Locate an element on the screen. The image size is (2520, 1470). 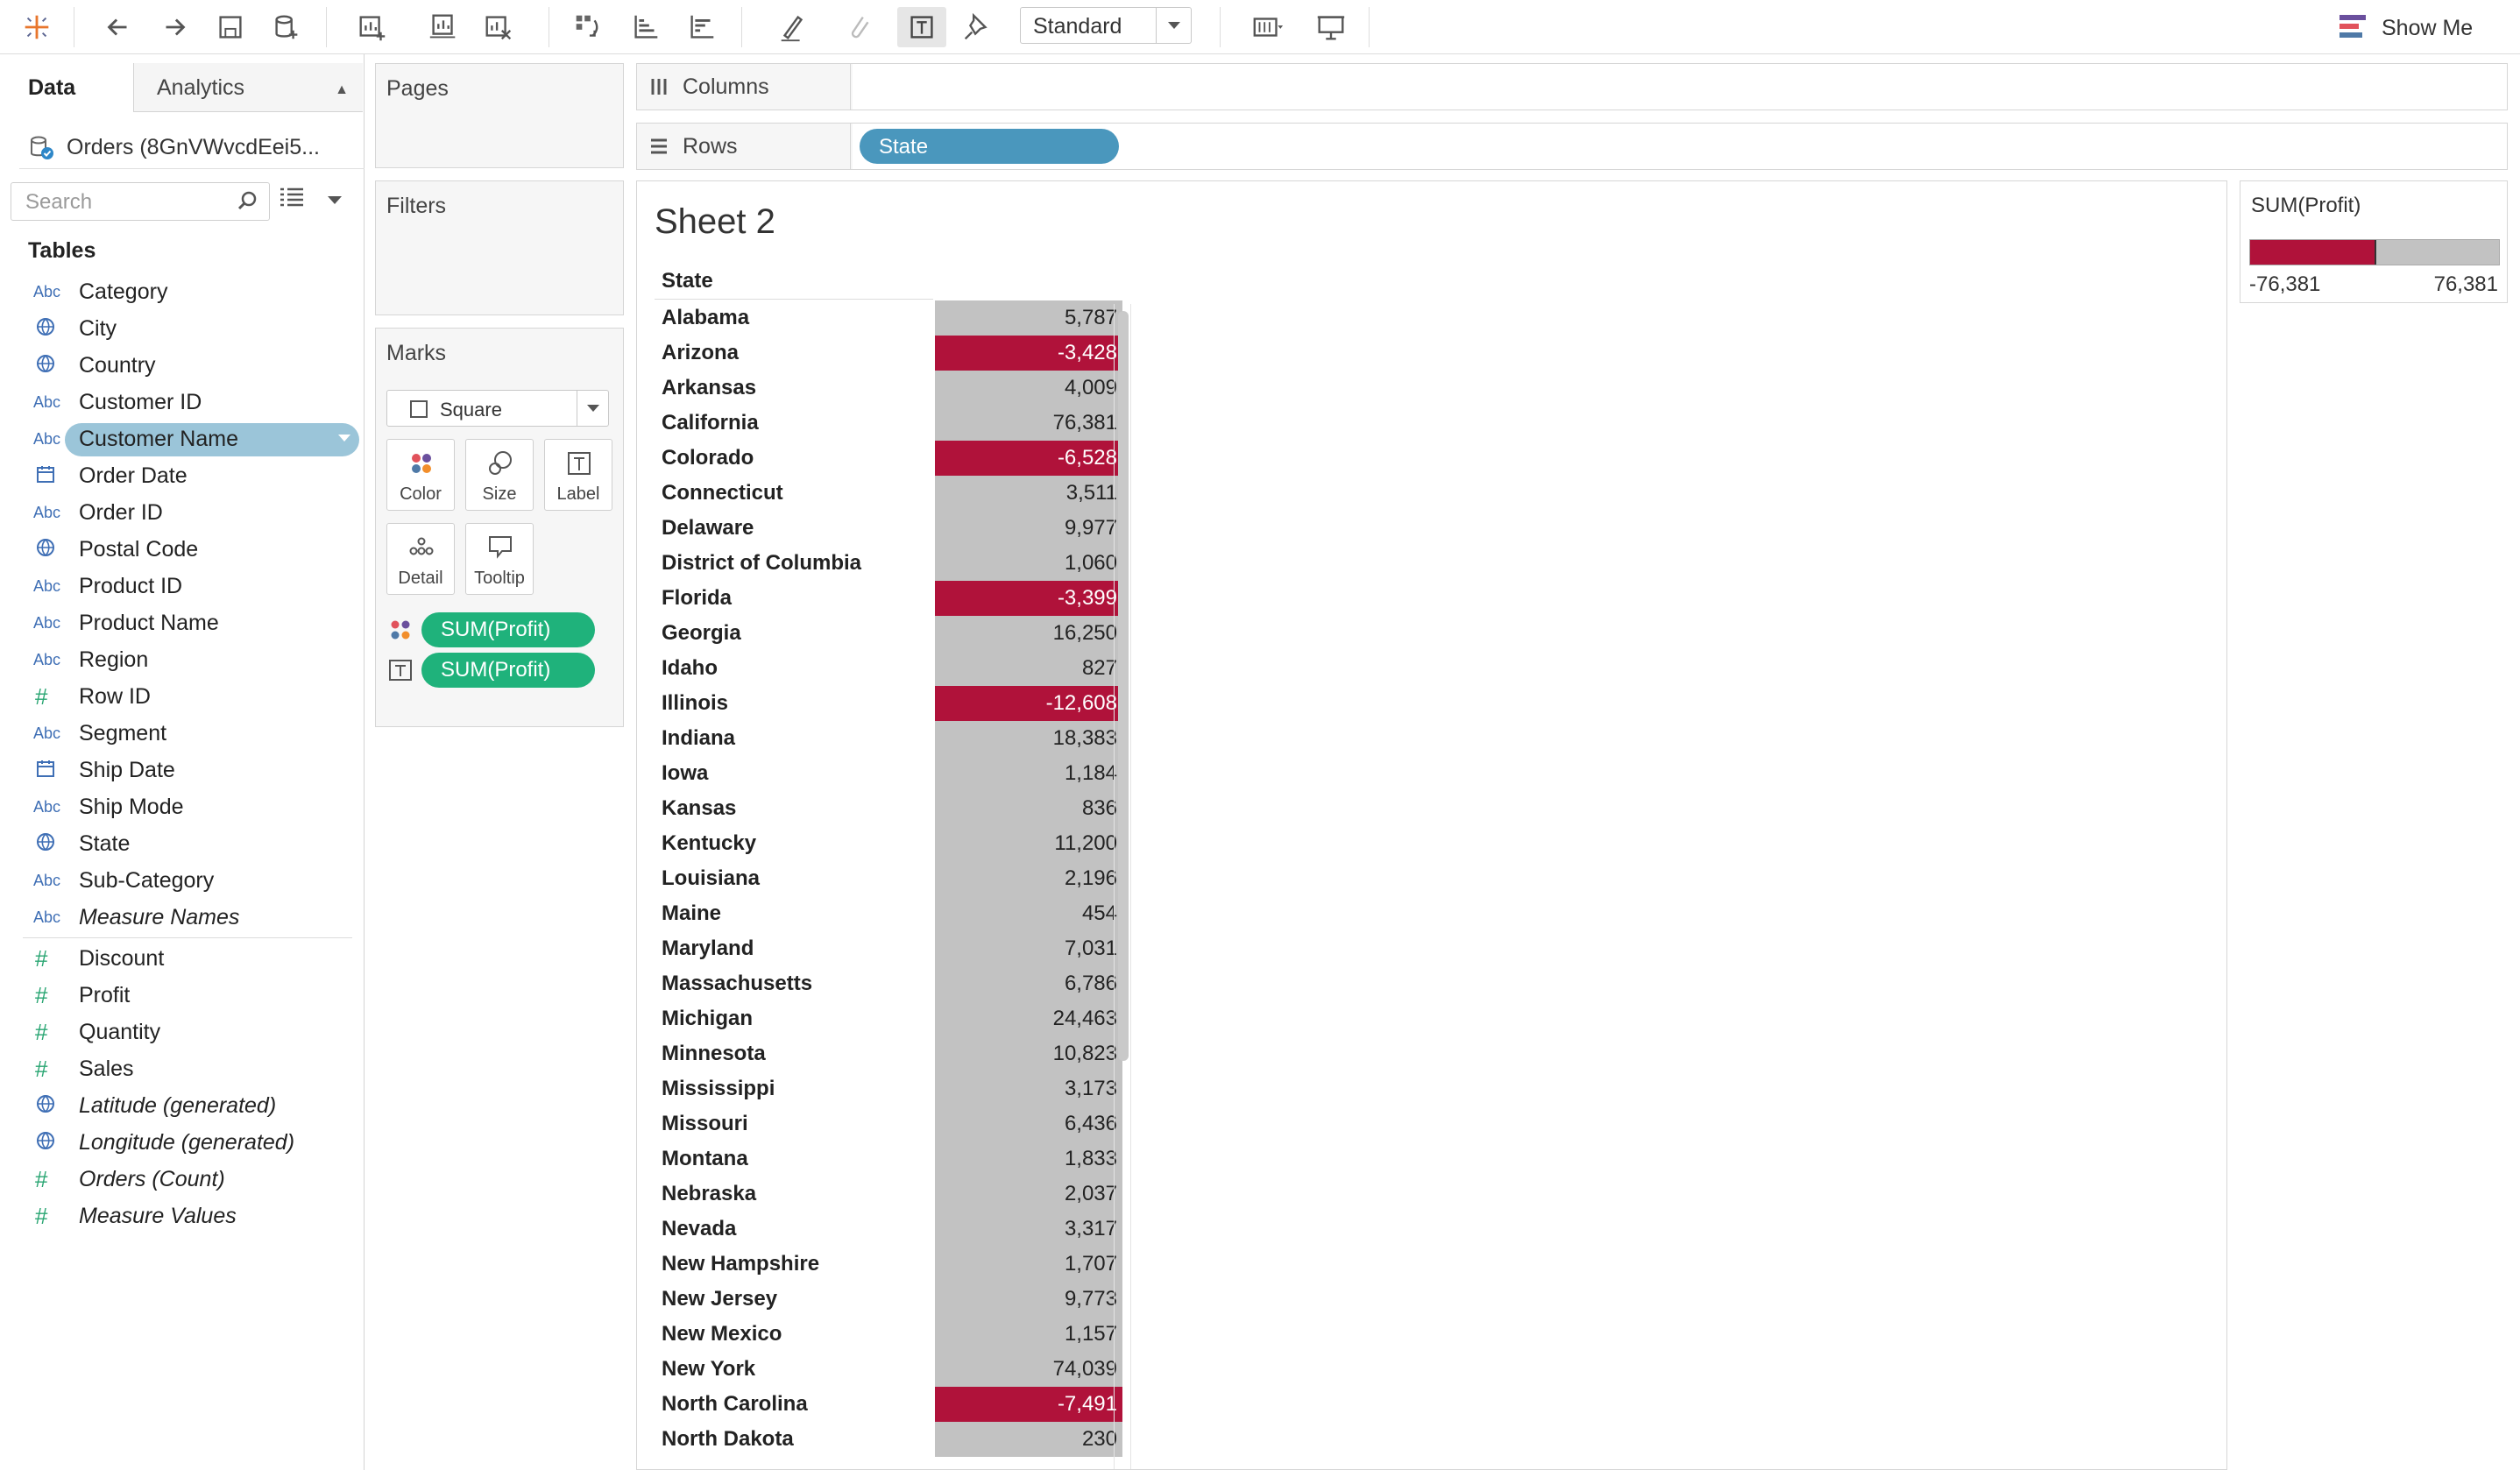
fix-axes-pin-icon is located at coordinates (977, 27).